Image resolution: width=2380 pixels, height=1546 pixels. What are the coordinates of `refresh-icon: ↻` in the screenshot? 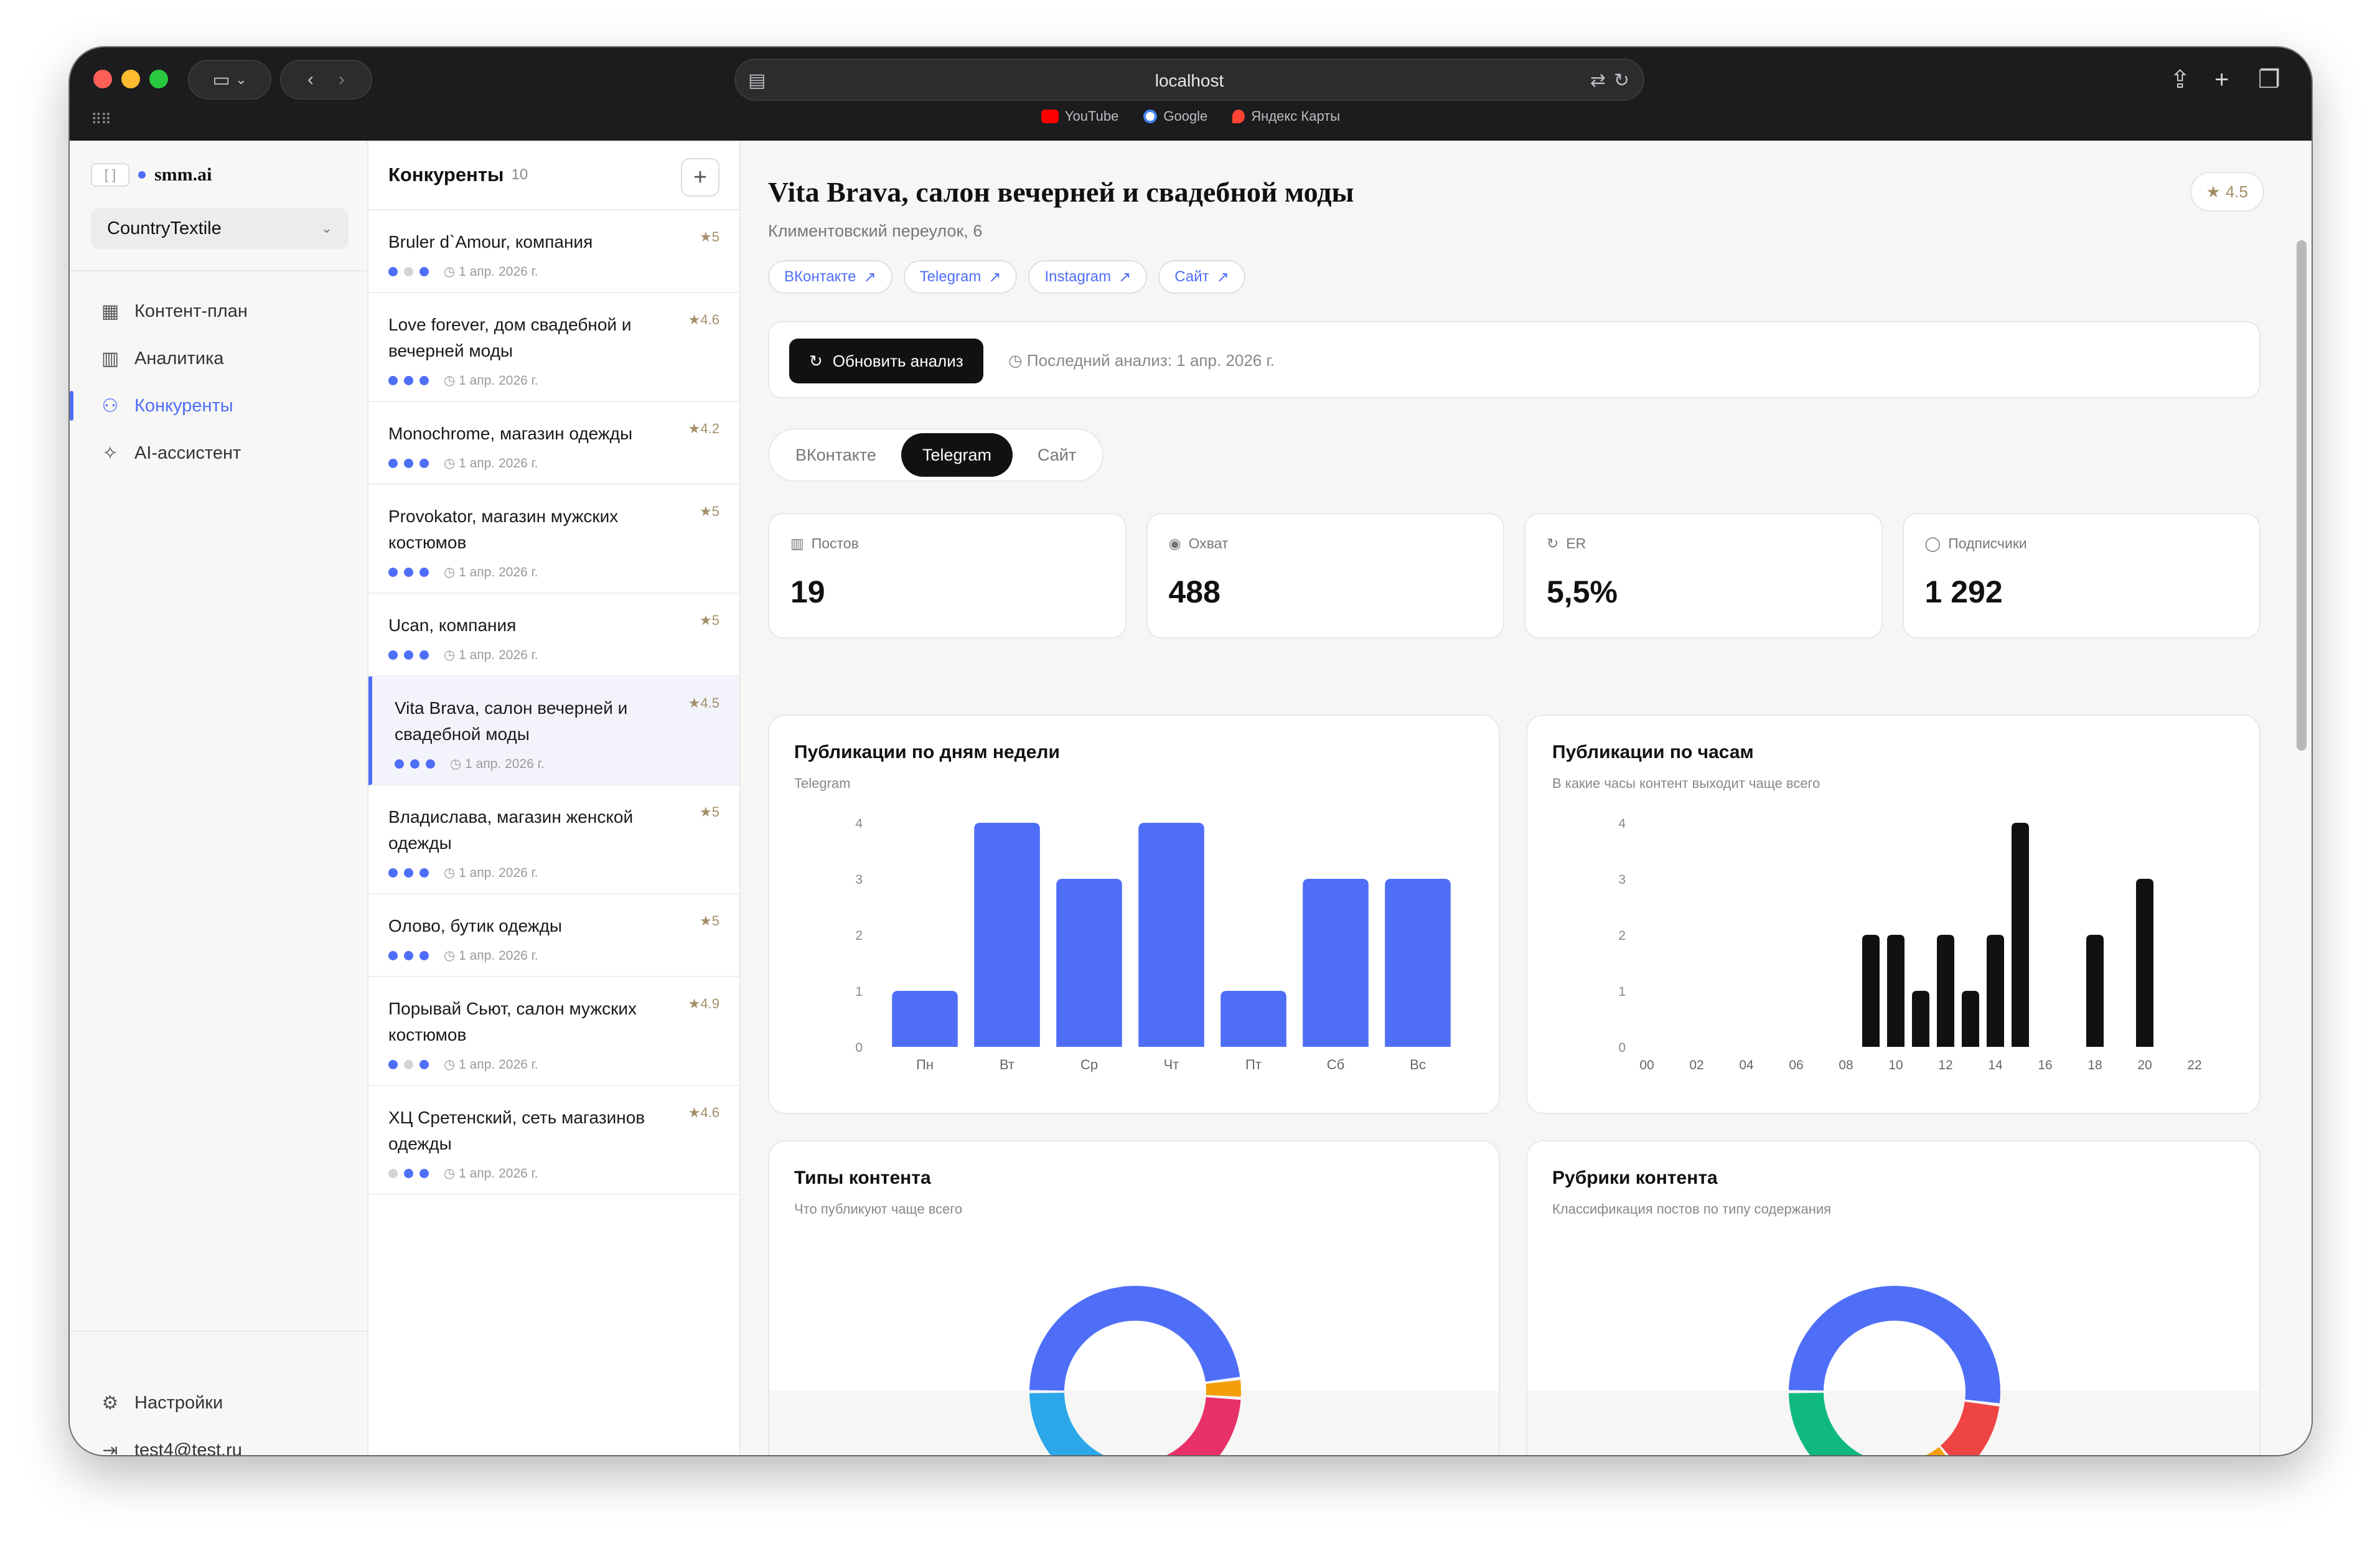 It's located at (816, 360).